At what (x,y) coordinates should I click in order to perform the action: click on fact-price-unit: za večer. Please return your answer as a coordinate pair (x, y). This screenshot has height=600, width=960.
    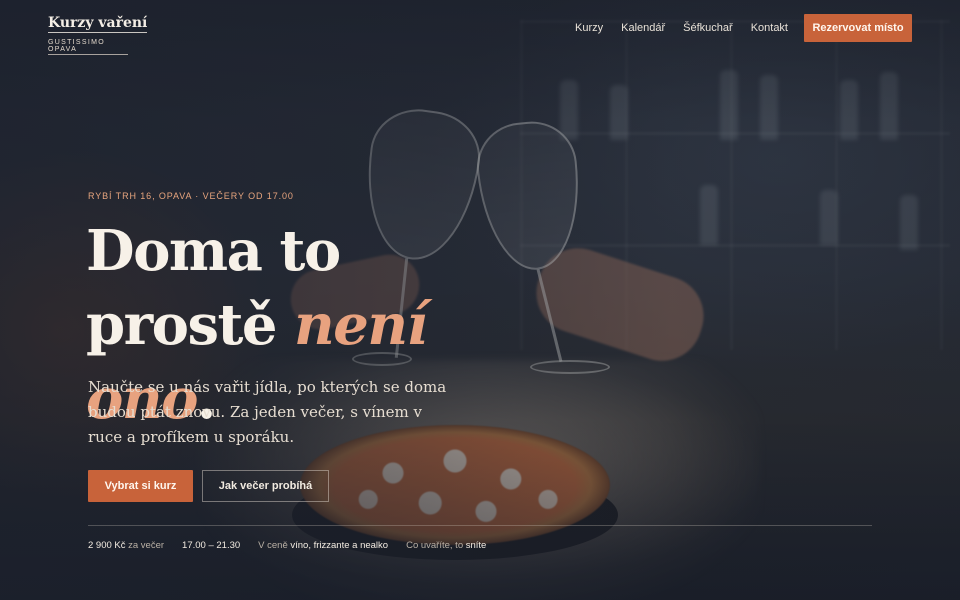
    Looking at the image, I should click on (145, 545).